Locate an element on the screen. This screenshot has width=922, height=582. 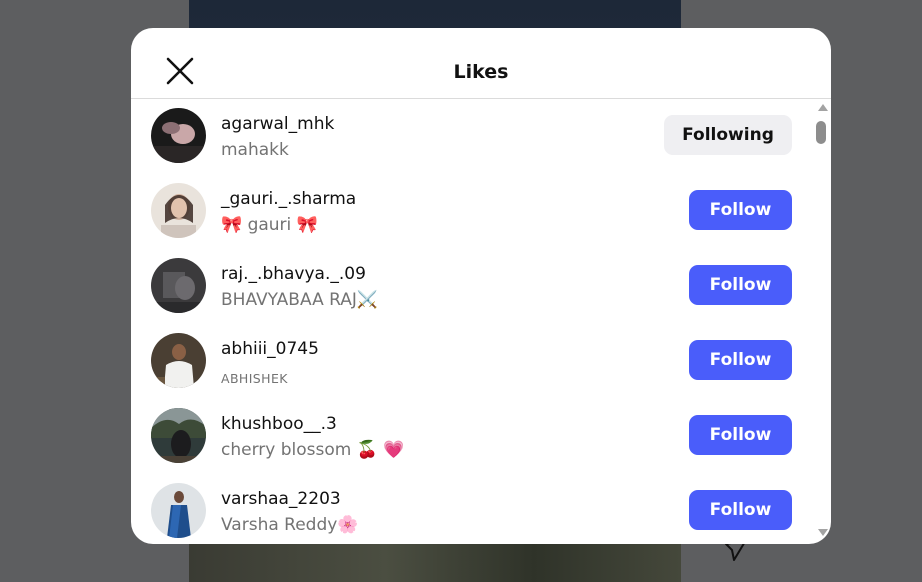
full-name: mahakk is located at coordinates (255, 150).